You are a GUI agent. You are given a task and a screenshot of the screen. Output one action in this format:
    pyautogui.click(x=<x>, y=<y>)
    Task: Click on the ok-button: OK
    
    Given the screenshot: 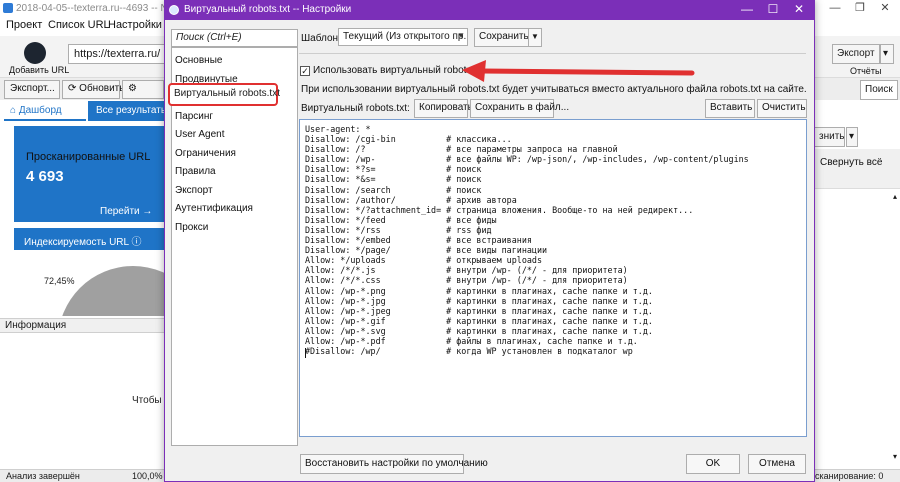 What is the action you would take?
    pyautogui.click(x=713, y=464)
    